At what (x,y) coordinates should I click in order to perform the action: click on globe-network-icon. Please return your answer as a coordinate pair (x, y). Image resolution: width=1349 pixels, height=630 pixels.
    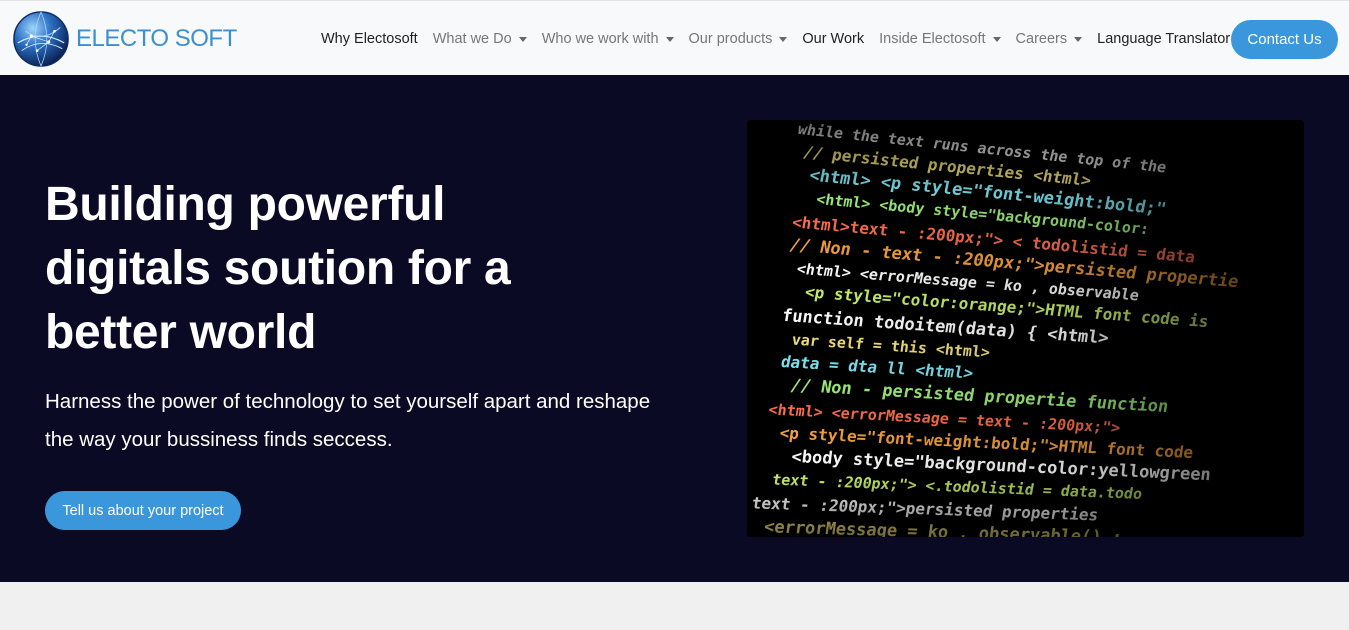
    Looking at the image, I should click on (41, 39).